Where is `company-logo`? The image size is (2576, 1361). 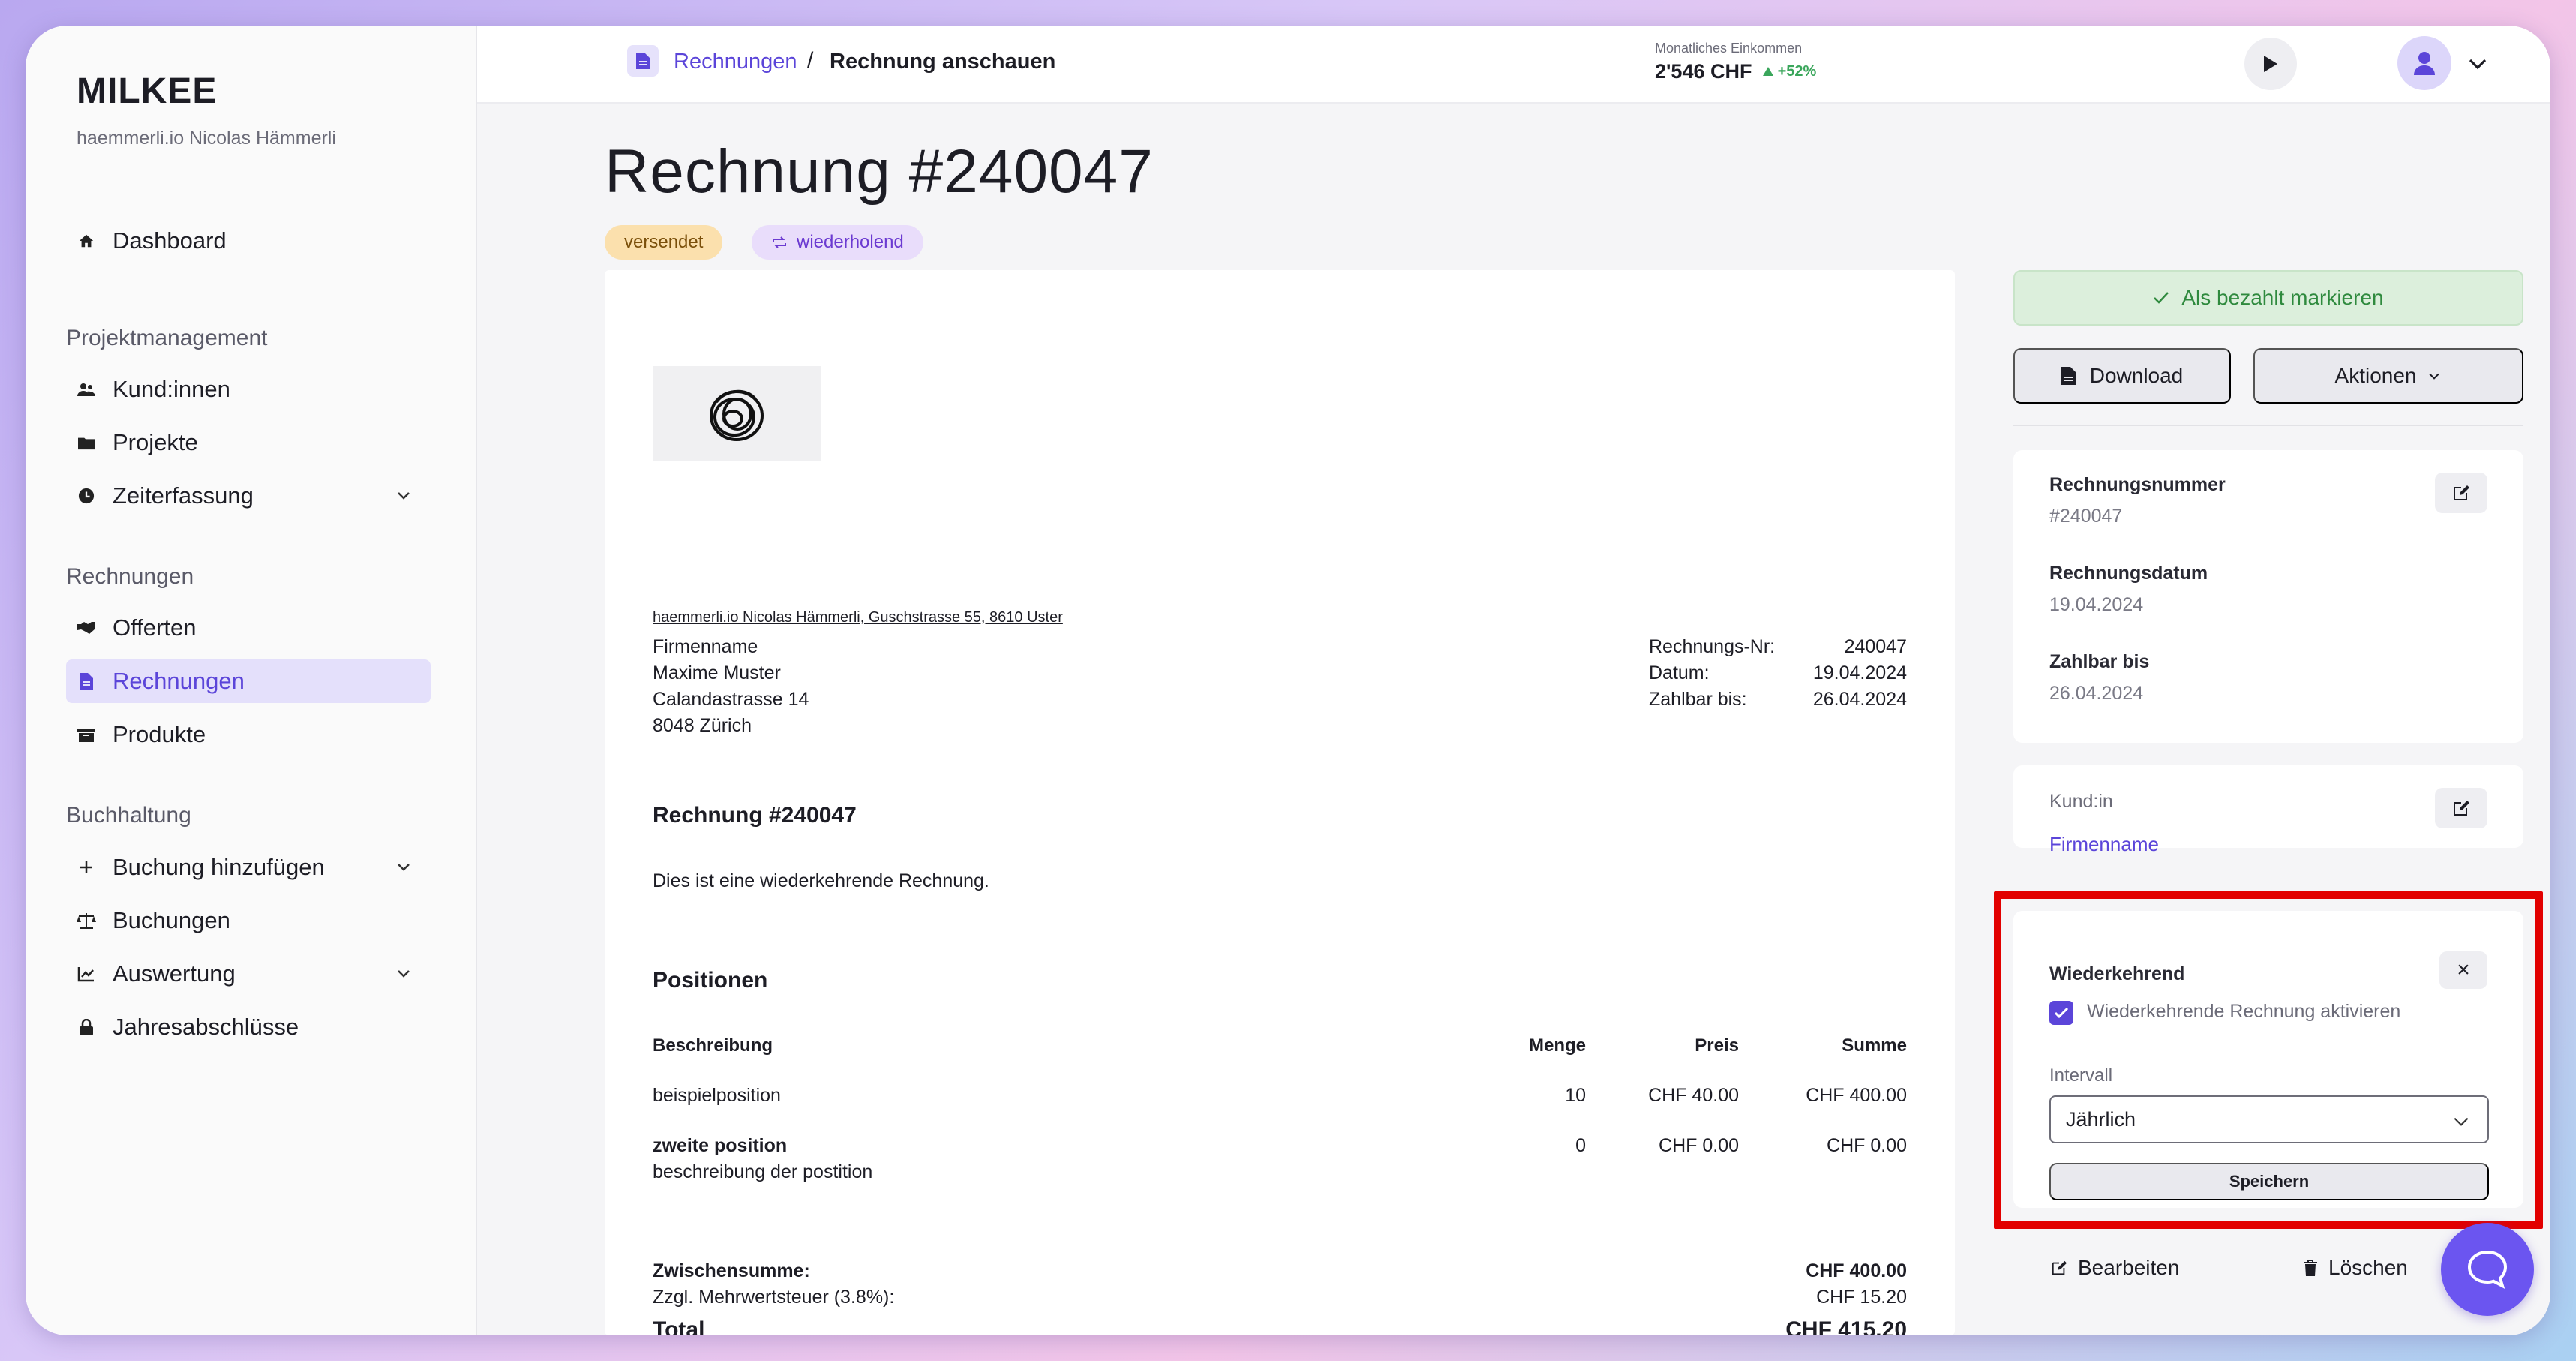 company-logo is located at coordinates (737, 413).